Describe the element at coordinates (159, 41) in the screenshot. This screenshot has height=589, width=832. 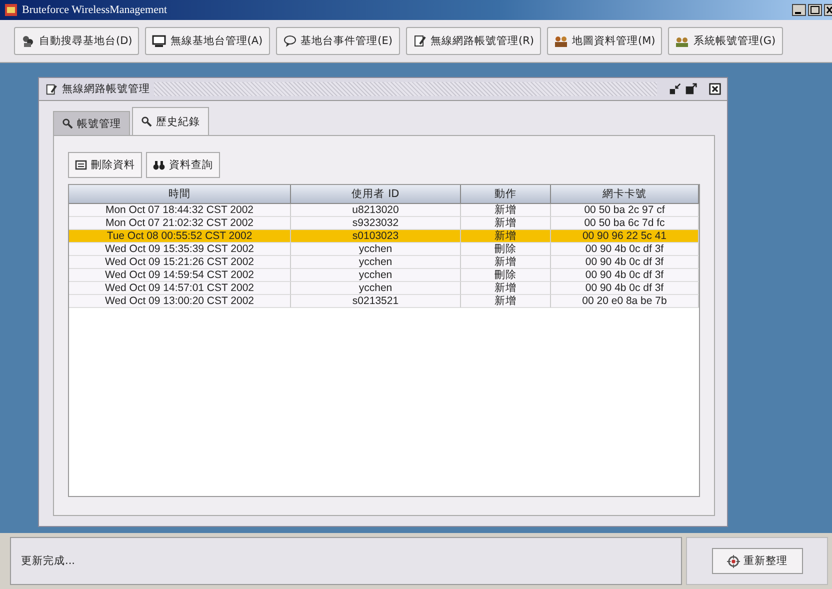
I see `monitor-icon` at that location.